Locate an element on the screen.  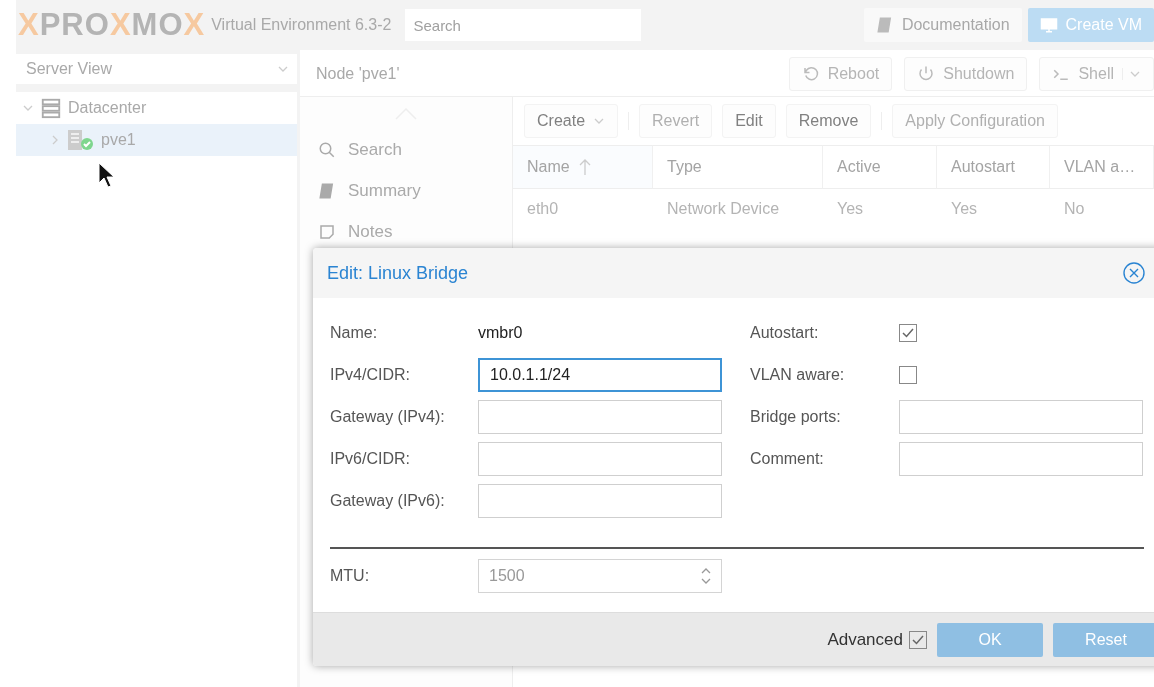
field-label: Gateway (IPv6): is located at coordinates (388, 501).